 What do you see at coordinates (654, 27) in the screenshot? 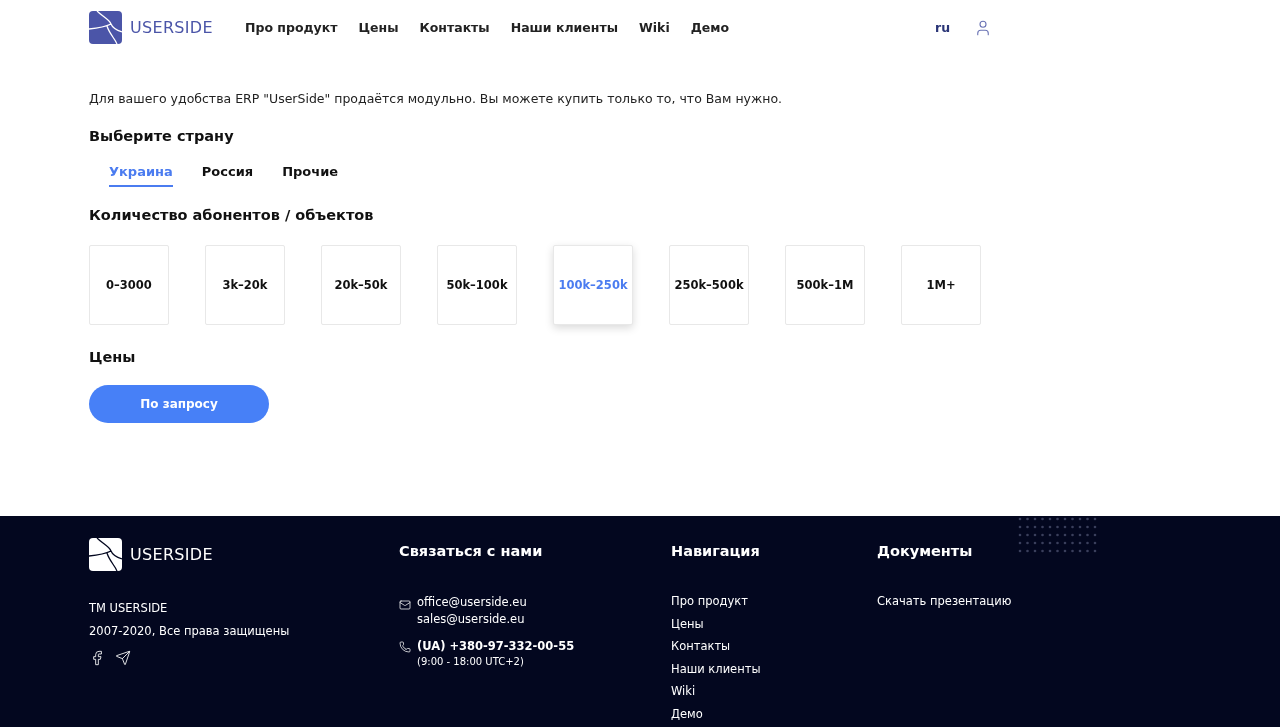
I see `nav-link: Wiki` at bounding box center [654, 27].